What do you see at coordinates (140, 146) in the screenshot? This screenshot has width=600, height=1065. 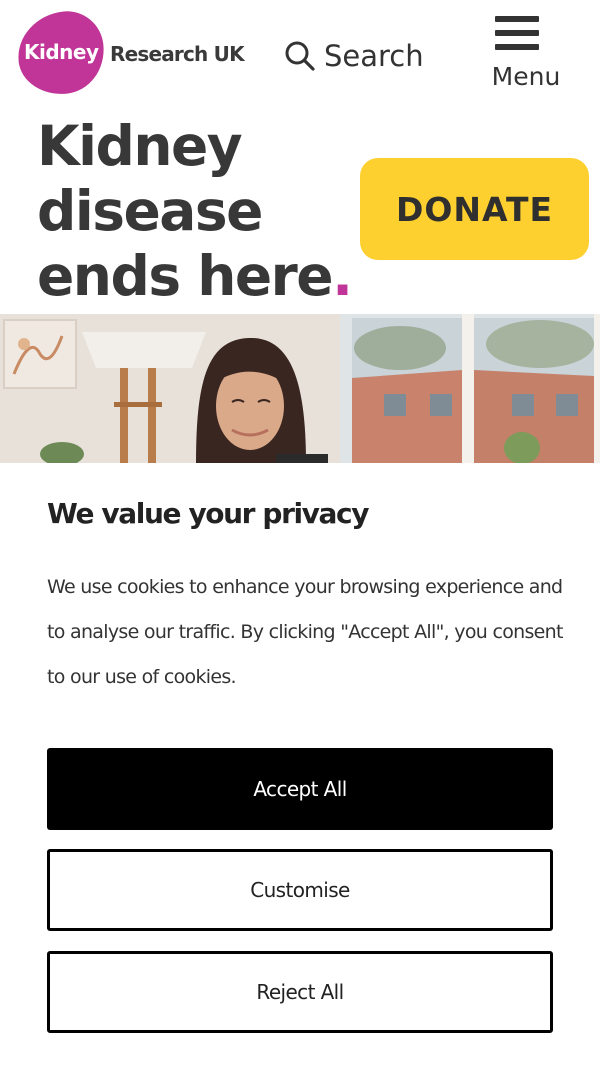 I see `hero-title-line-1: Kidney` at bounding box center [140, 146].